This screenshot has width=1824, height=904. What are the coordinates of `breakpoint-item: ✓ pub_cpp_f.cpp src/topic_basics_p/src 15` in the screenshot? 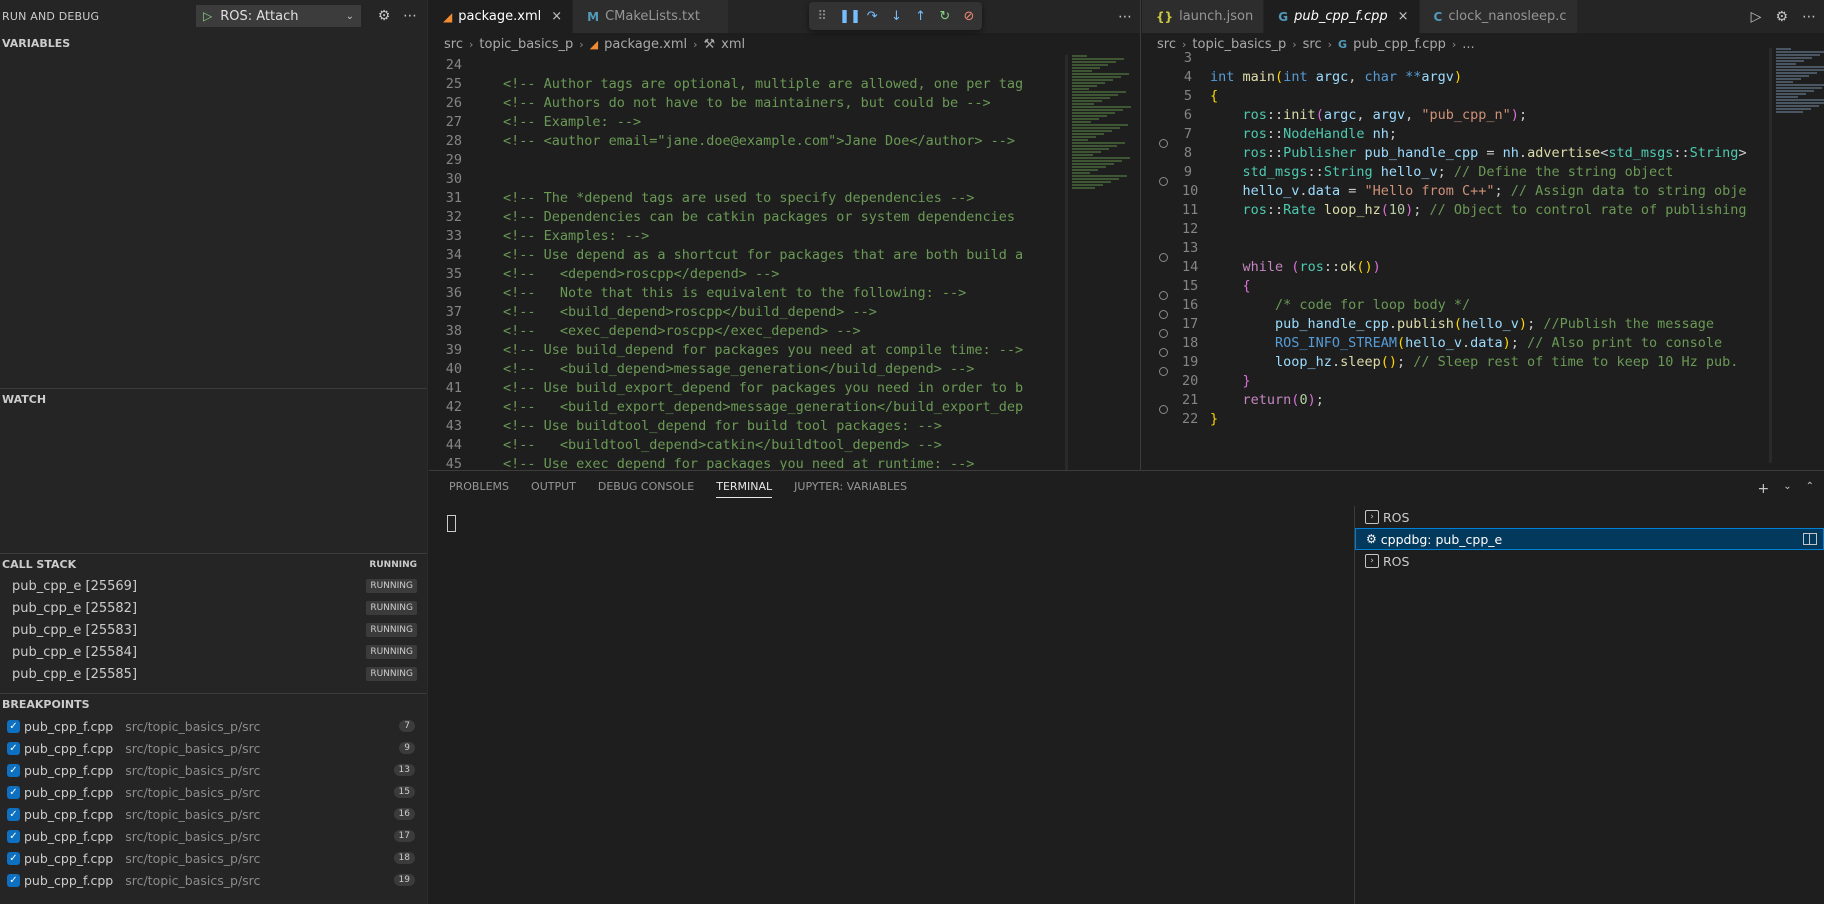 It's located at (213, 792).